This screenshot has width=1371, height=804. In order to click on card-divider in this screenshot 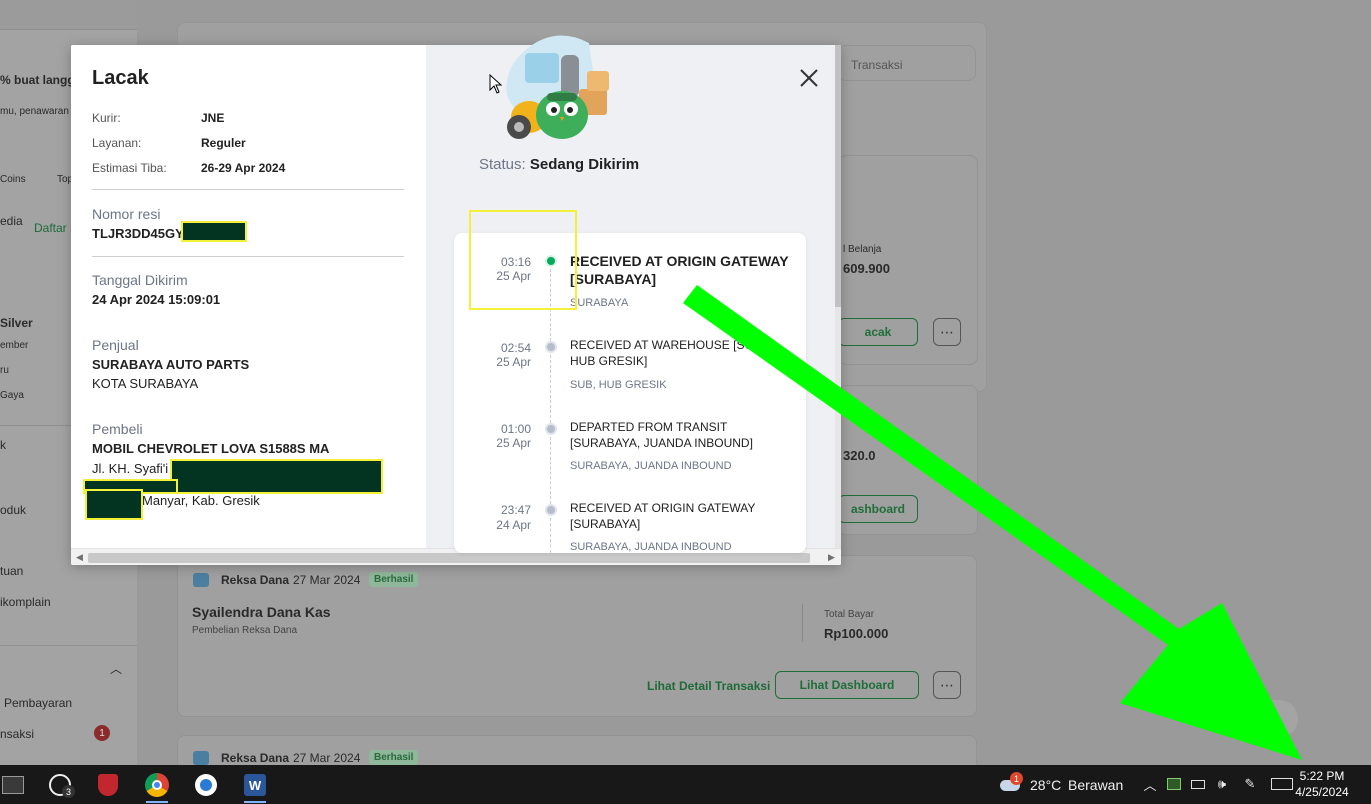, I will do `click(802, 623)`.